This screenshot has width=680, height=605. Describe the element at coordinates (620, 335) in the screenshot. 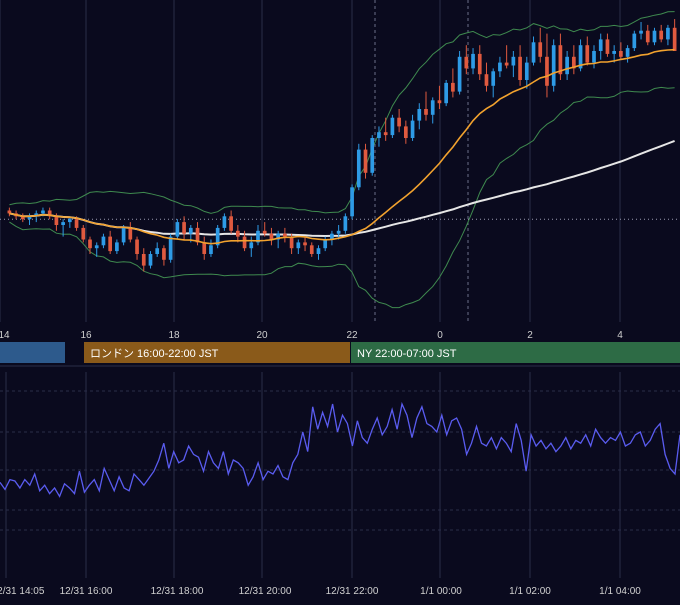

I see `main-x-tick-label: 4` at that location.